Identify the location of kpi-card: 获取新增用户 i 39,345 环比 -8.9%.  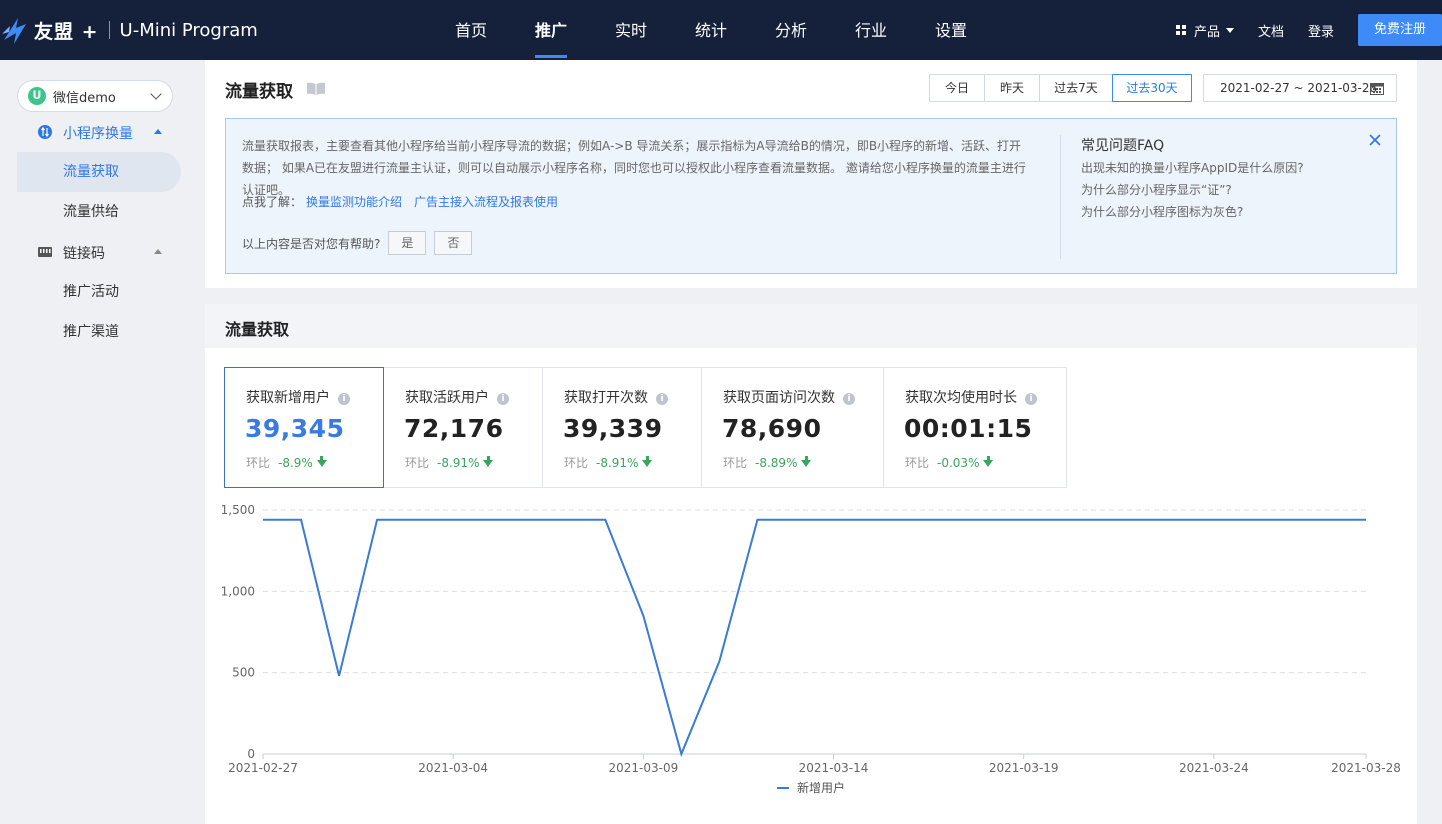
(304, 427).